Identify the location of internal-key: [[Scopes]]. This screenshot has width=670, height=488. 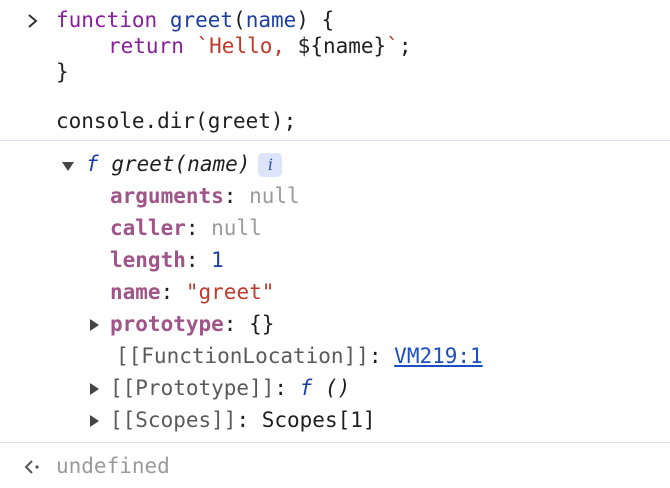
(173, 420).